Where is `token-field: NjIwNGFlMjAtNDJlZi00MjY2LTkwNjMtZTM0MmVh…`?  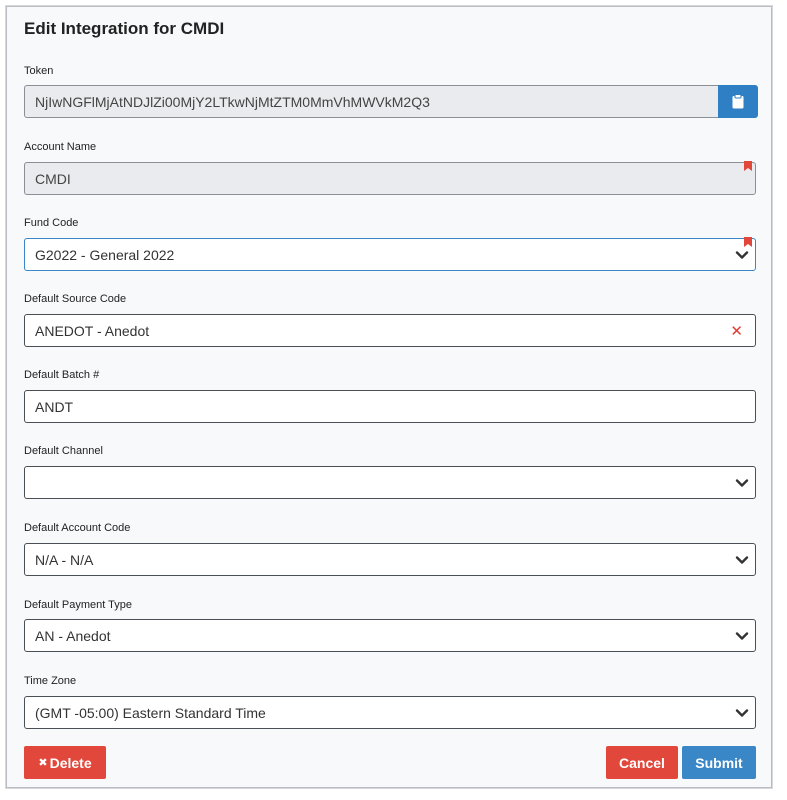
token-field: NjIwNGFlMjAtNDJlZi00MjY2LTkwNjMtZTM0MmVh… is located at coordinates (372, 101).